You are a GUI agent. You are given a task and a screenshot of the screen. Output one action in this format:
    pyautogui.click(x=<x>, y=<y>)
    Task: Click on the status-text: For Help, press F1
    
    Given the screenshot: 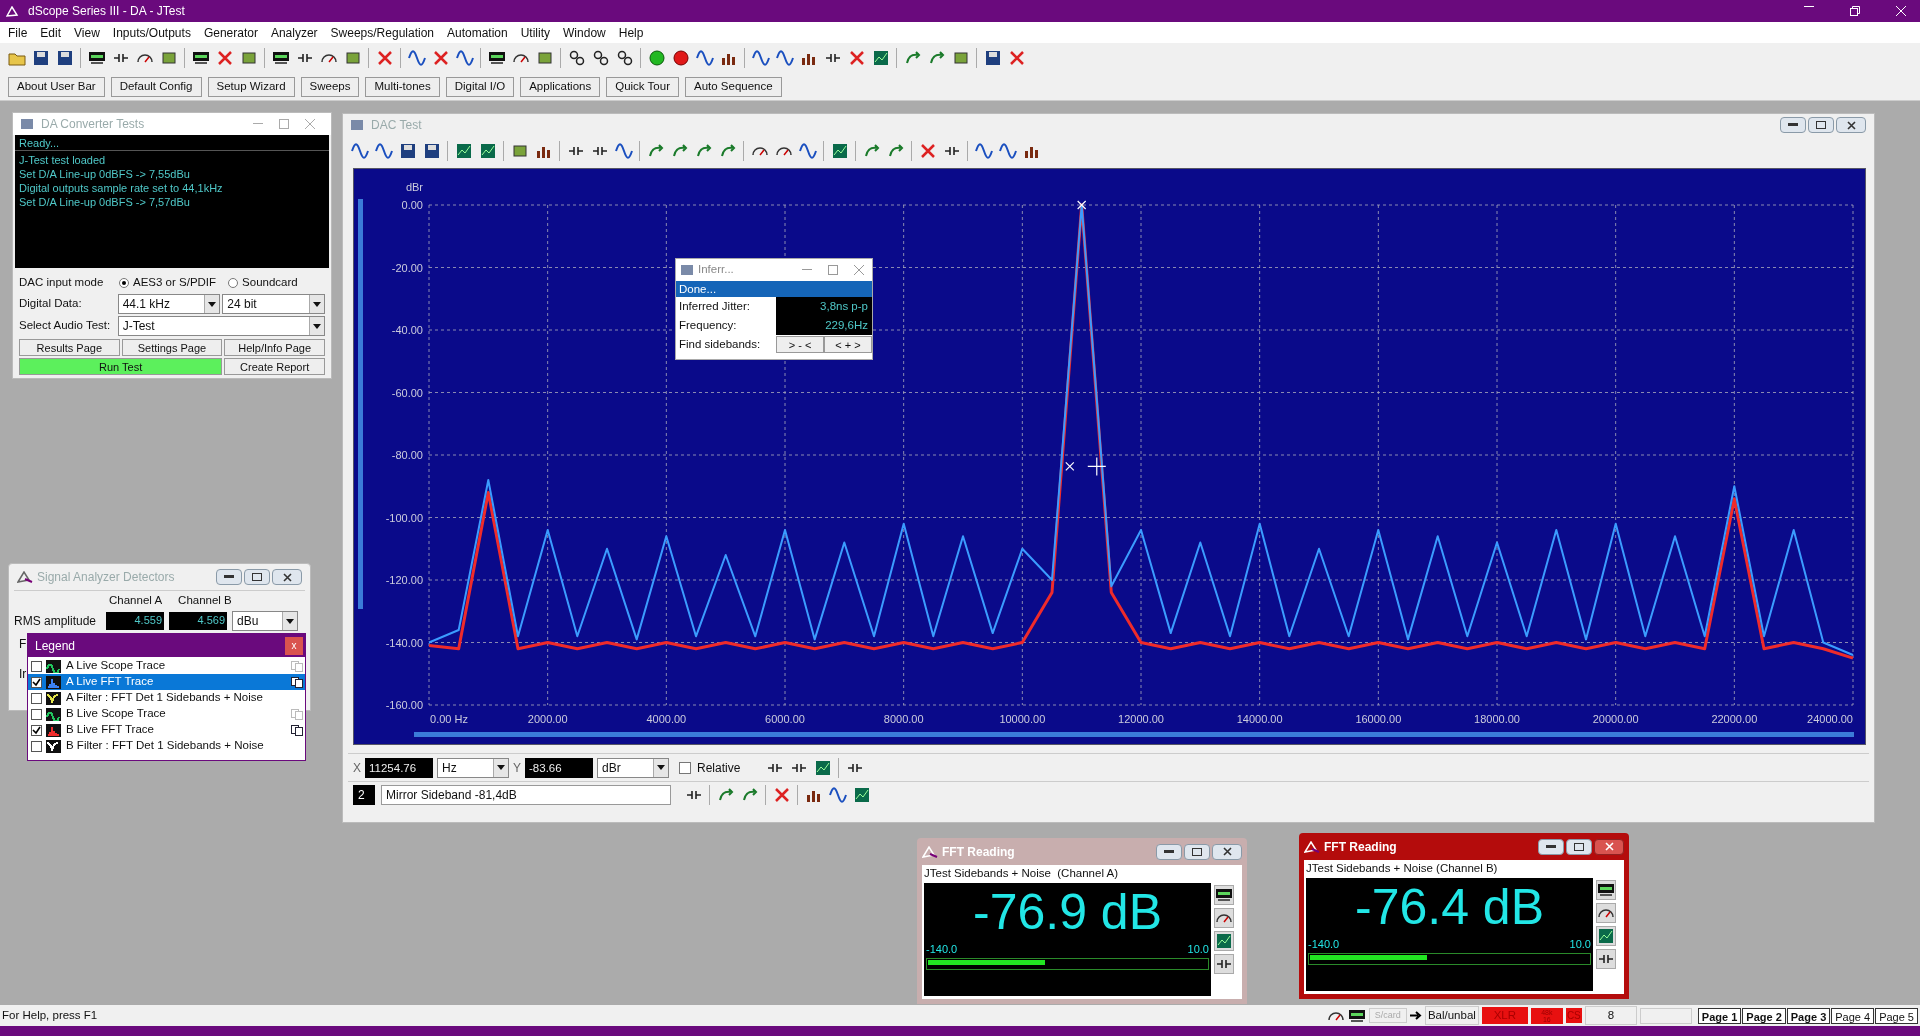 What is the action you would take?
    pyautogui.click(x=50, y=1015)
    